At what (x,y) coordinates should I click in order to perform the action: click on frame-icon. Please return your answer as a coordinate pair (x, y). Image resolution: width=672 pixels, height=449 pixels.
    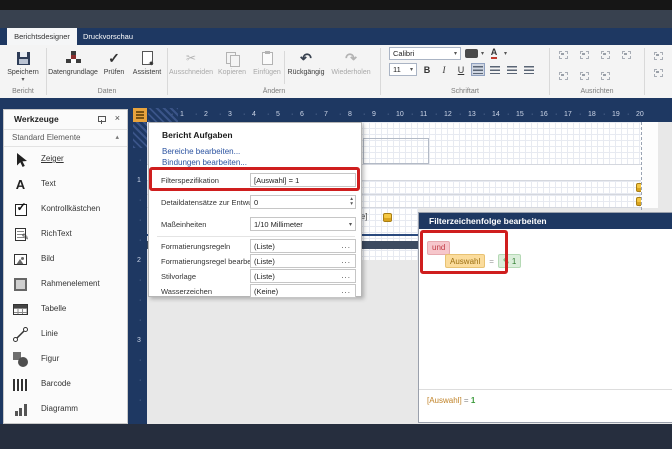
    Looking at the image, I should click on (20, 284).